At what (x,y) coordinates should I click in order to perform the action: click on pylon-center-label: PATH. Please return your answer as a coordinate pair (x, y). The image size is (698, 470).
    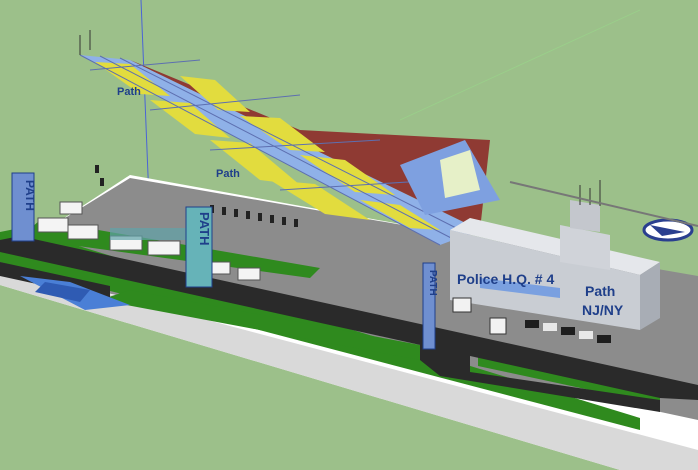
    Looking at the image, I should click on (204, 228).